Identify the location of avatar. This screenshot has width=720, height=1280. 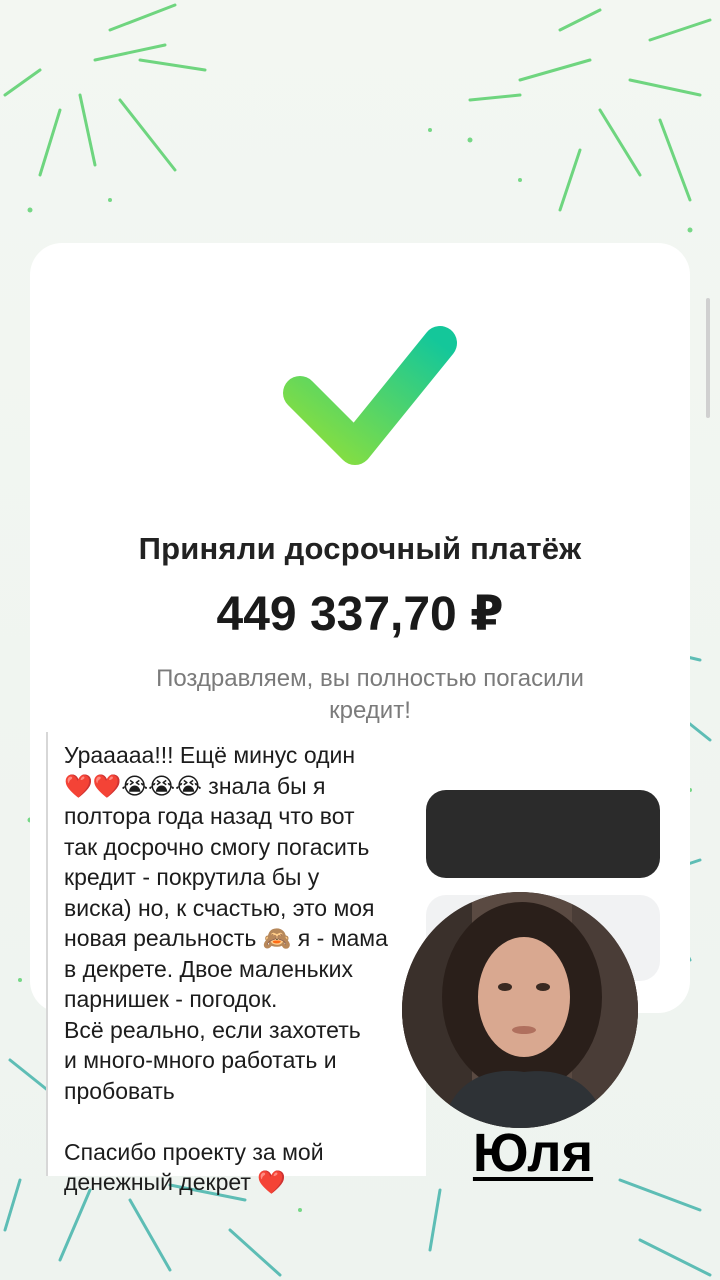
(520, 1010).